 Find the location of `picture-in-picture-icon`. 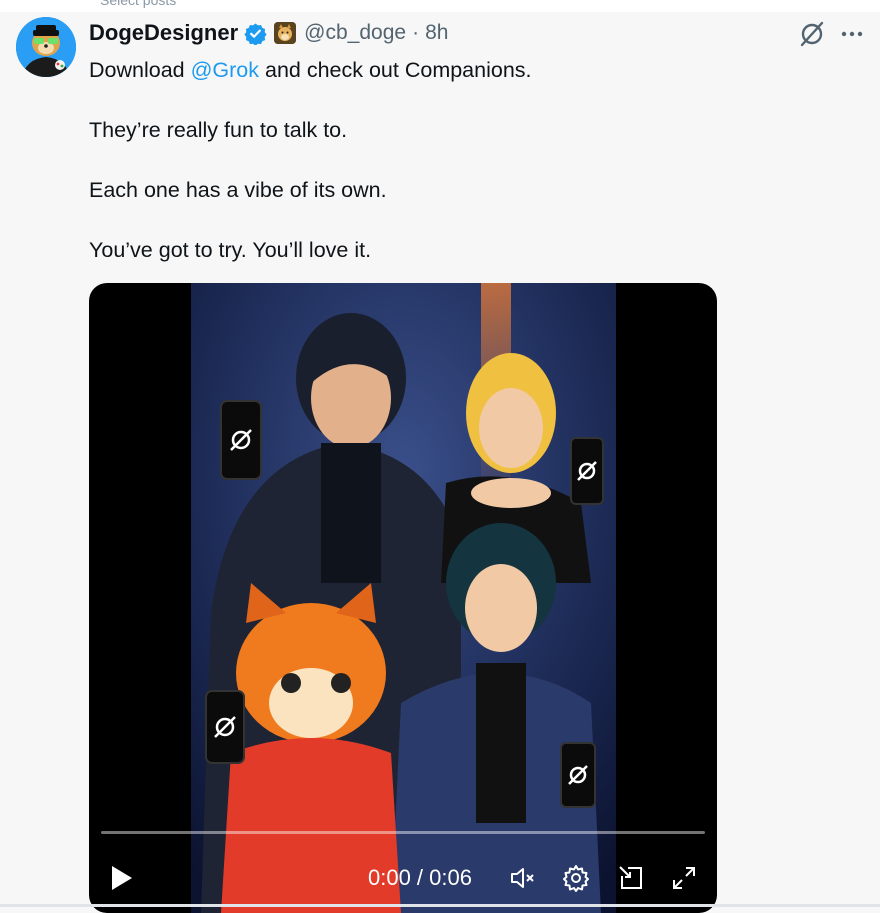

picture-in-picture-icon is located at coordinates (631, 878).